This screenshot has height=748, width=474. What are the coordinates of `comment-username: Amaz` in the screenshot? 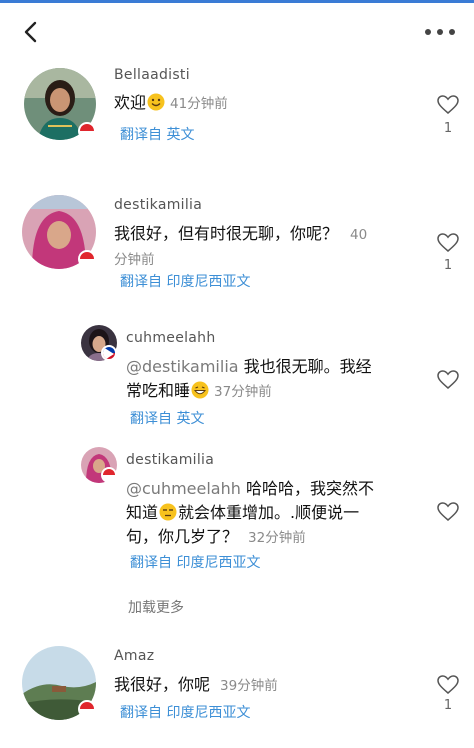 It's located at (134, 656).